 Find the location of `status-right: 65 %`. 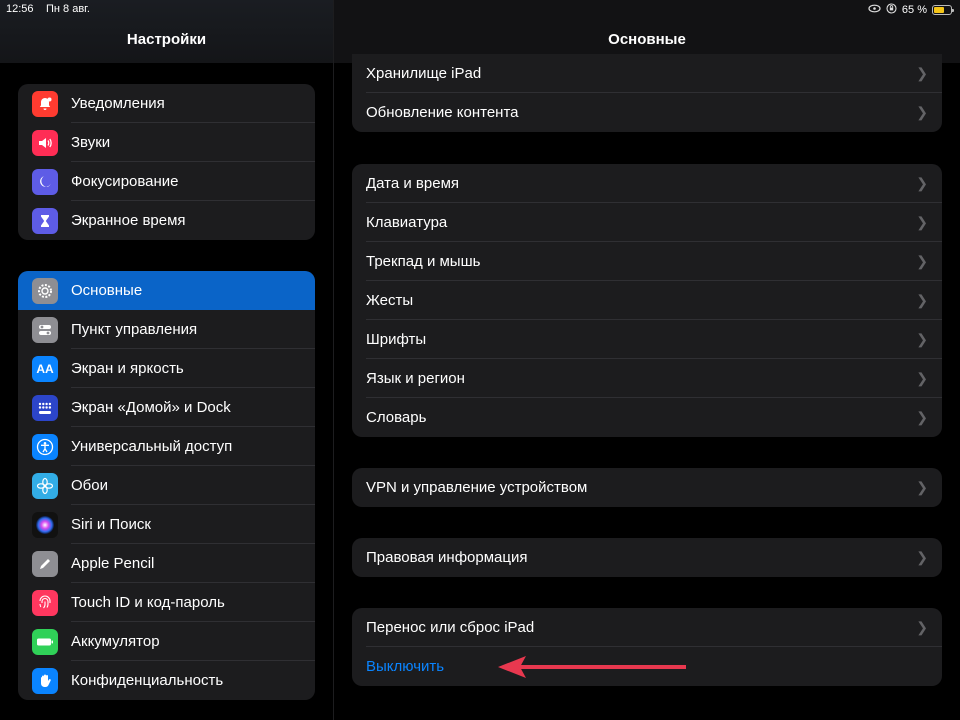

status-right: 65 % is located at coordinates (911, 10).